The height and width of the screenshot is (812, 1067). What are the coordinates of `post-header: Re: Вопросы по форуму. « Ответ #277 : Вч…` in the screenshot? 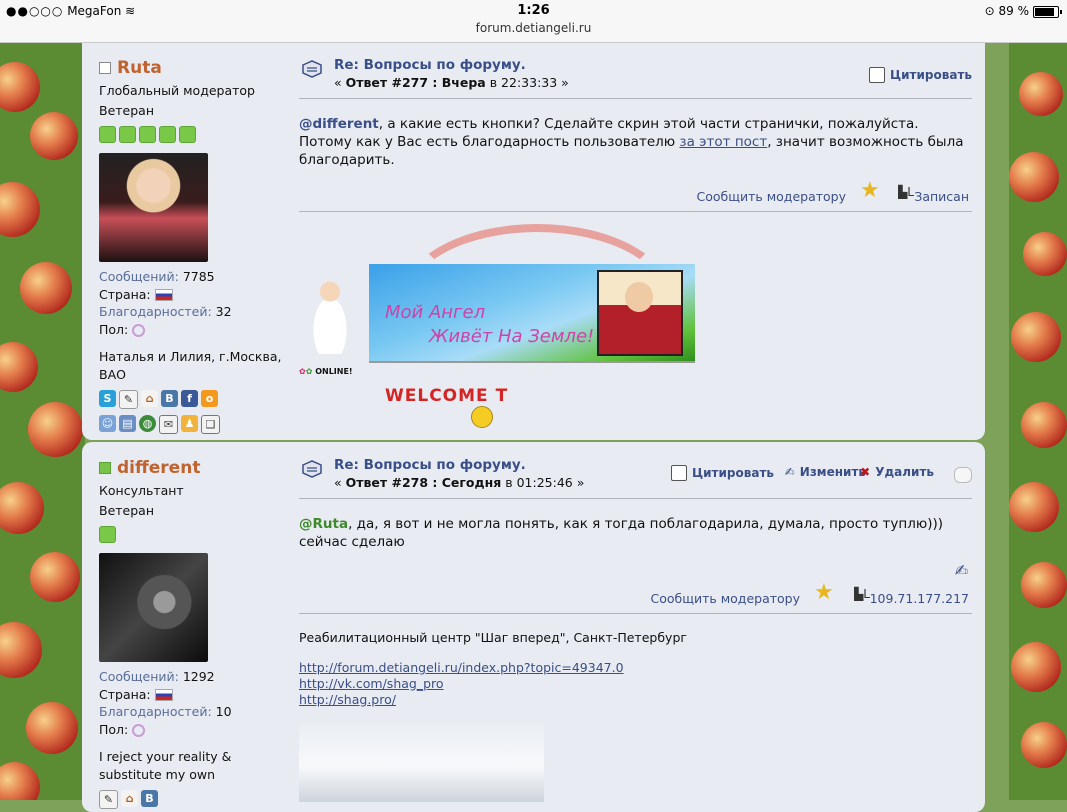 It's located at (635, 70).